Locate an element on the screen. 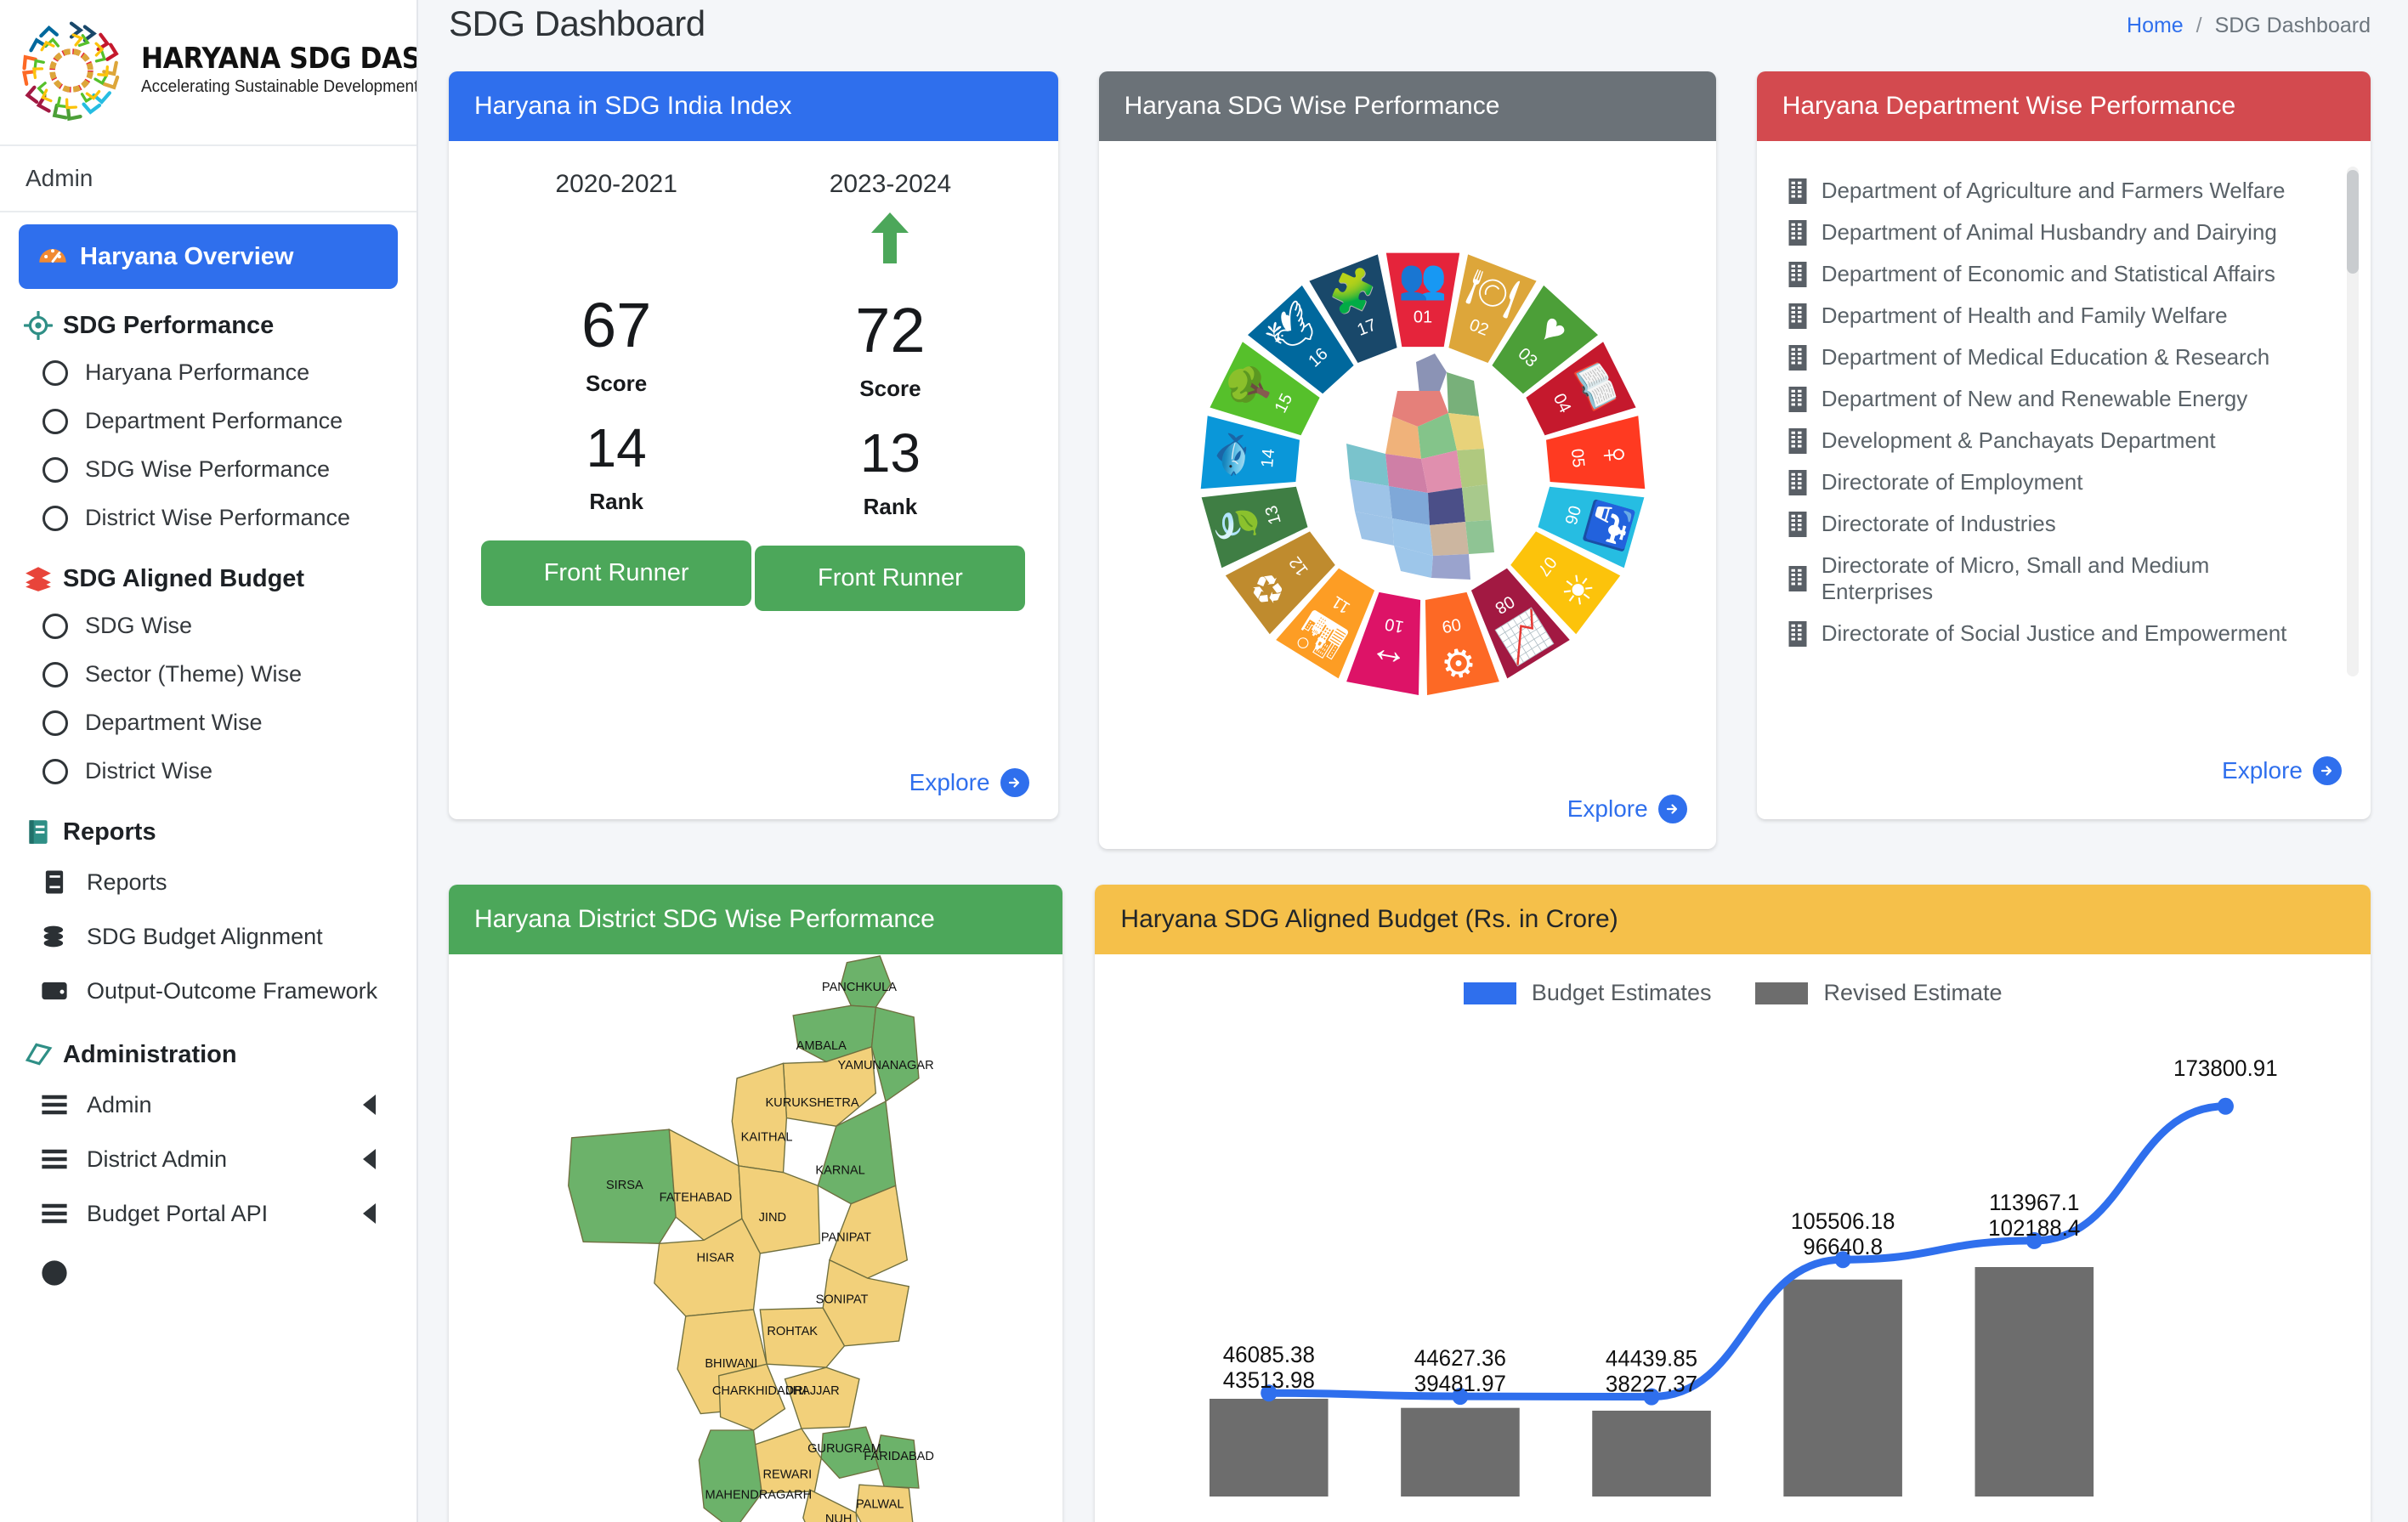 This screenshot has height=1522, width=2408. sidebar-item-district-admin: District Admin is located at coordinates (208, 1159).